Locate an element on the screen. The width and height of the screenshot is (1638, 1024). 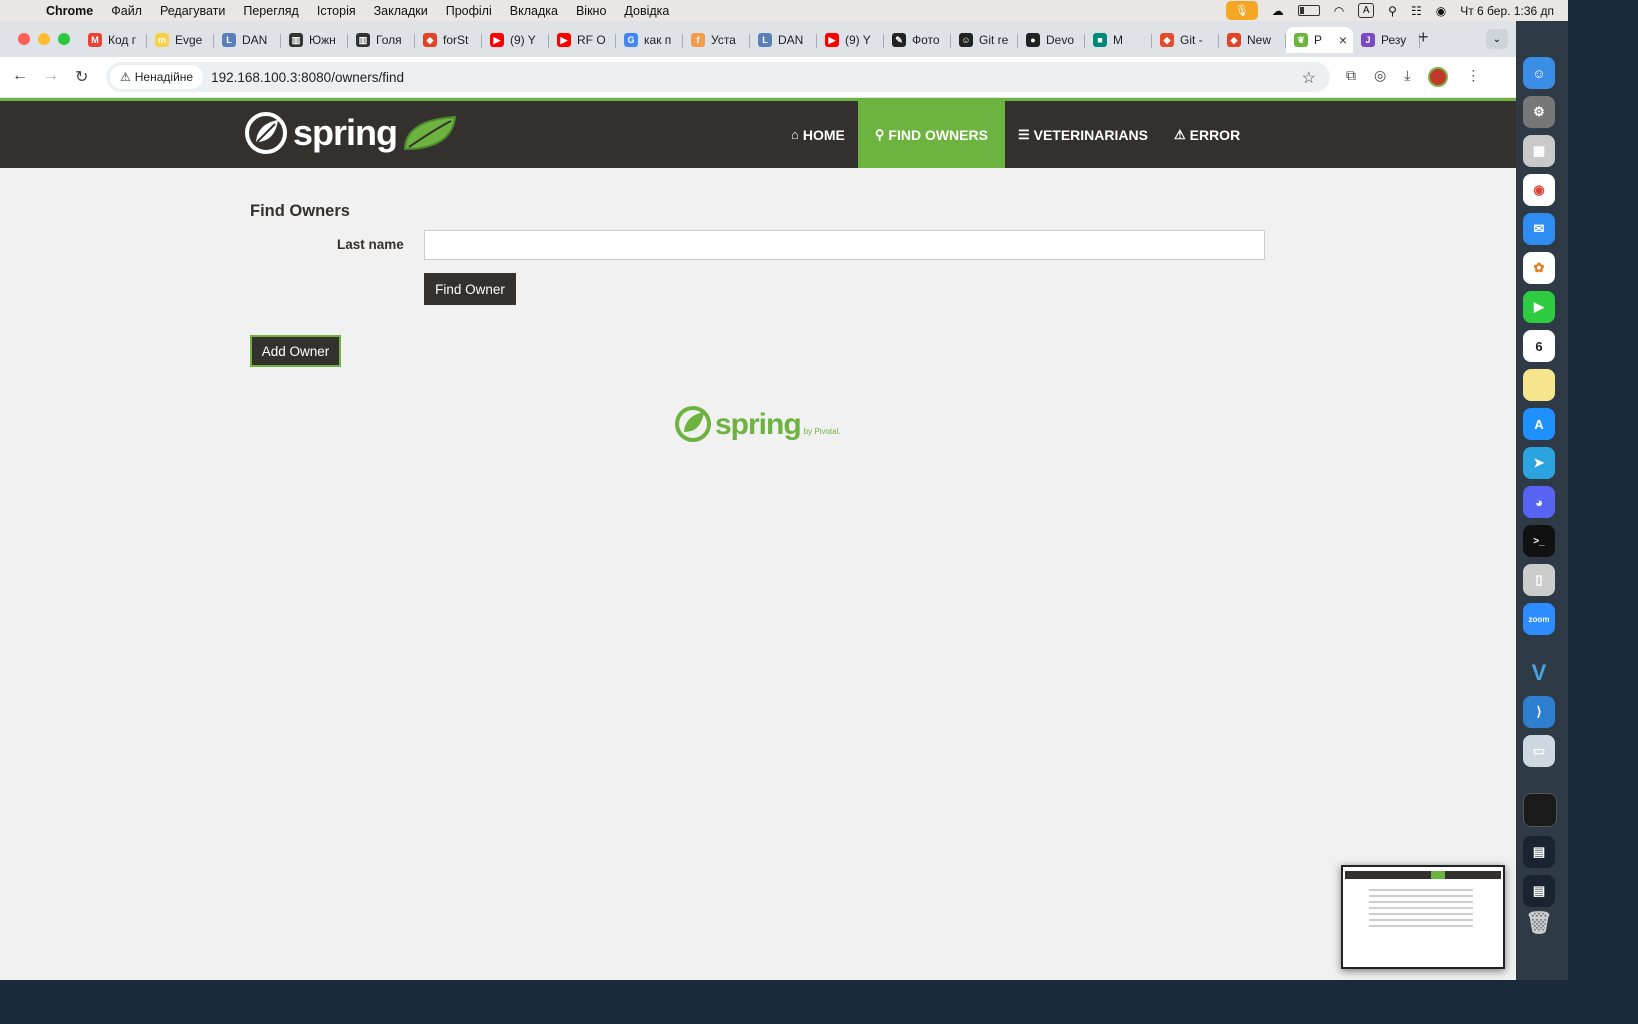
security-chip: ⚠ Ненадійне is located at coordinates (157, 77).